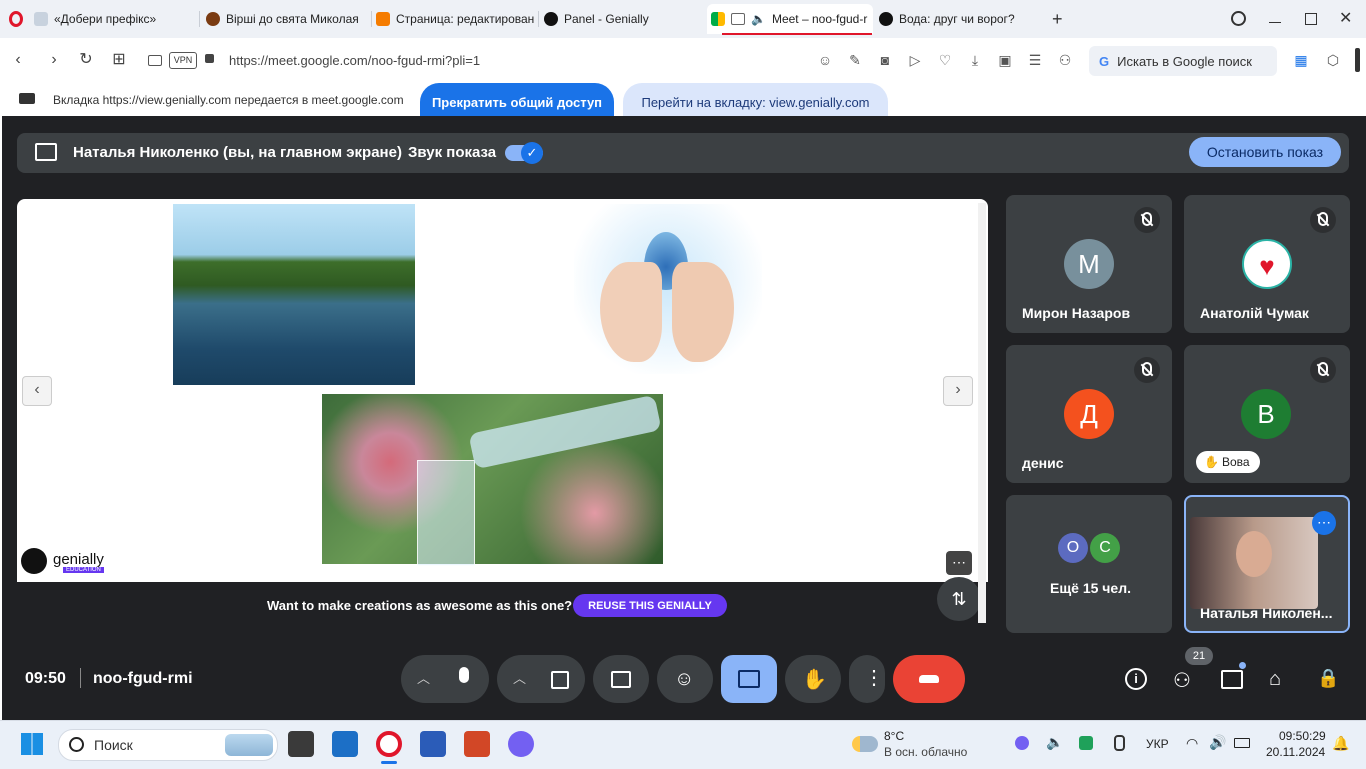 This screenshot has width=1366, height=769. I want to click on battery-icon, so click(1242, 743).